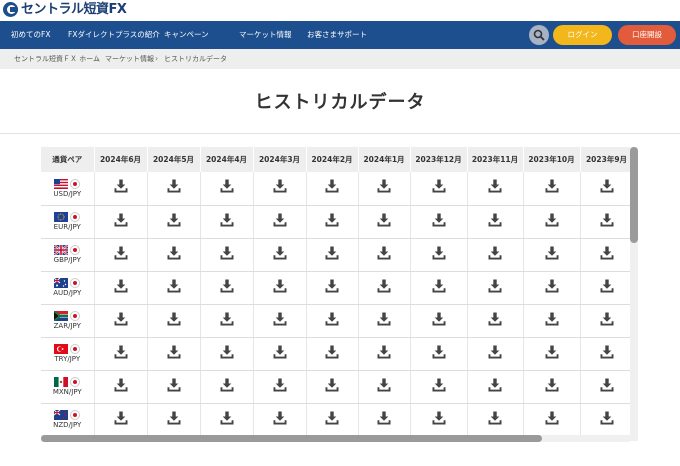 The height and width of the screenshot is (466, 680). I want to click on search-button, so click(539, 35).